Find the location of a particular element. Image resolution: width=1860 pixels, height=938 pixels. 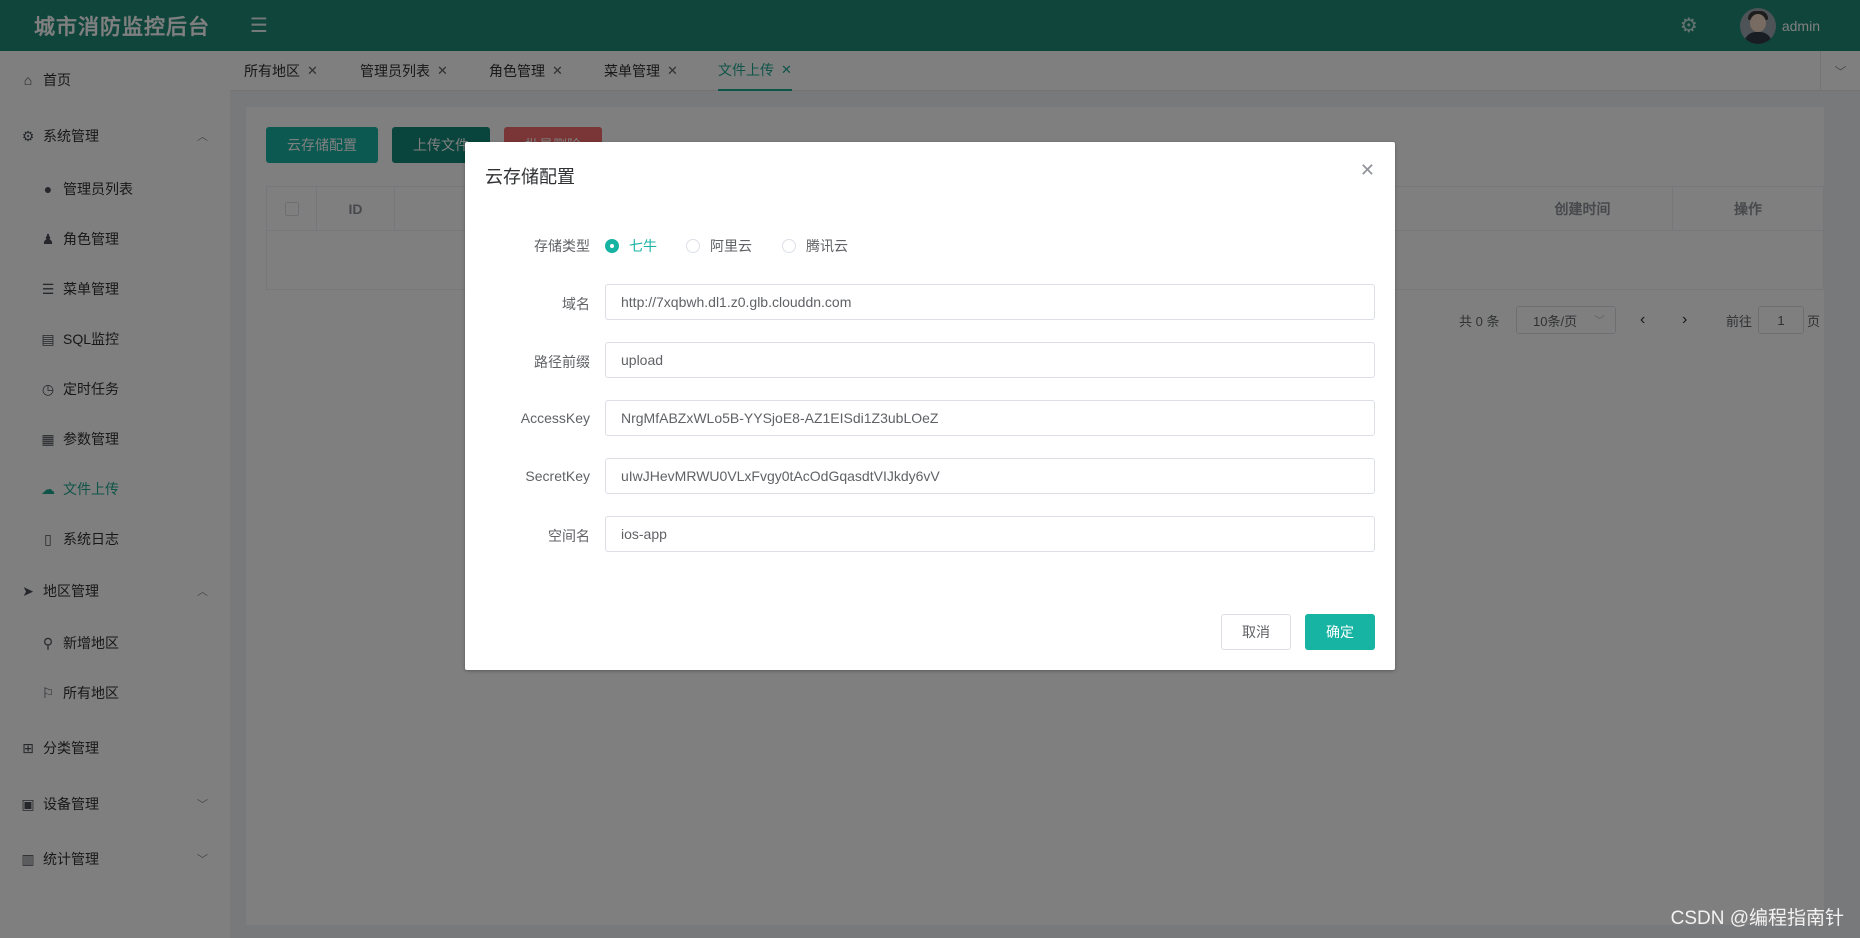

radio-aliyun: 阿里云 is located at coordinates (719, 246).